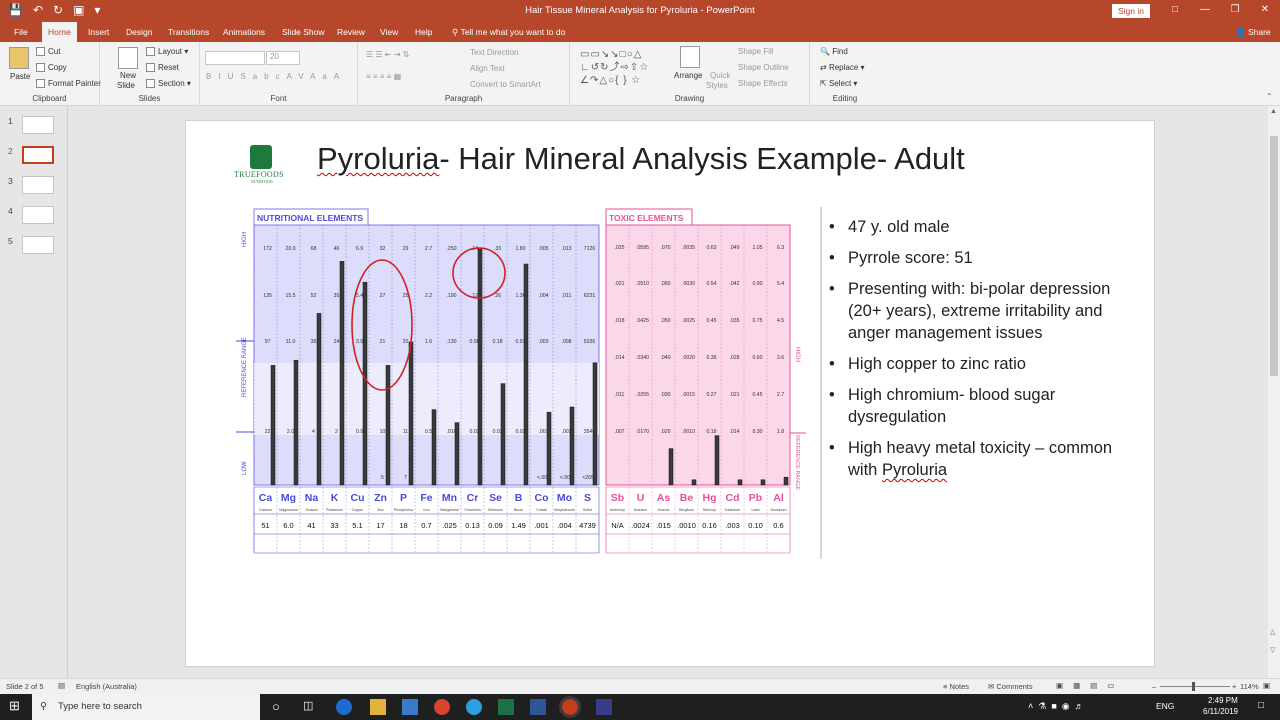 The height and width of the screenshot is (720, 1280). Describe the element at coordinates (21, 32) in the screenshot. I see `tab-file: File` at that location.